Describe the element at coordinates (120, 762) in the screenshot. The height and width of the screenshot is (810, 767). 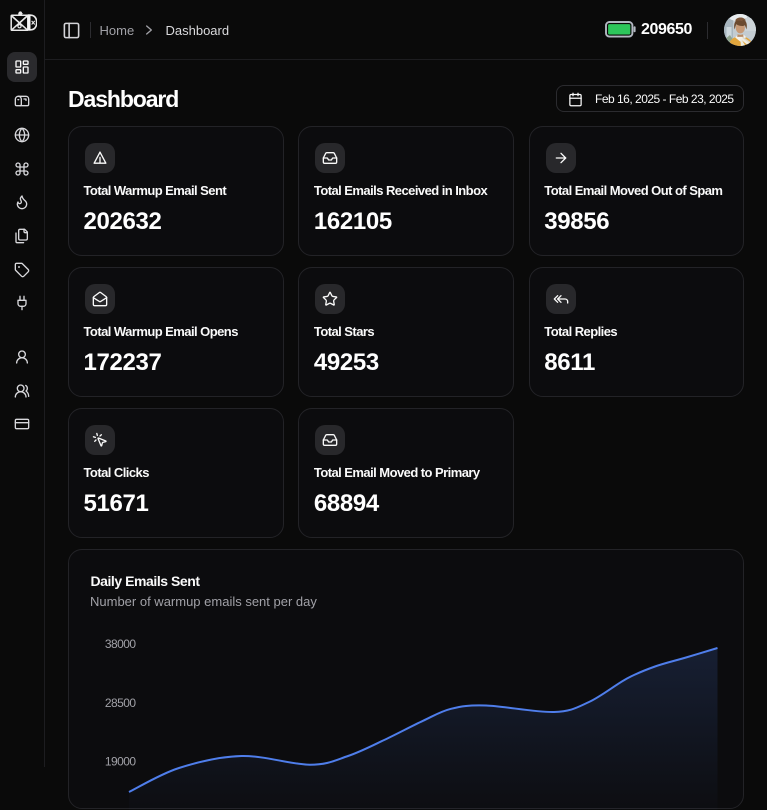
I see `svg-text: 19000` at that location.